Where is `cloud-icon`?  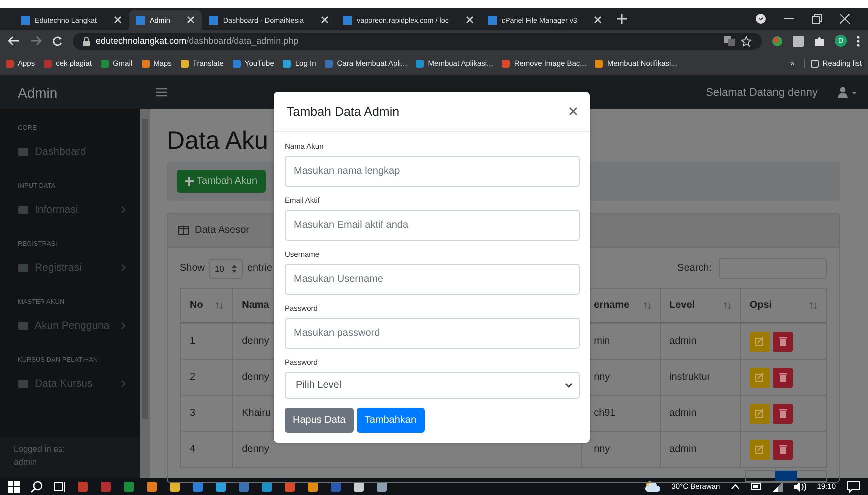 cloud-icon is located at coordinates (652, 486).